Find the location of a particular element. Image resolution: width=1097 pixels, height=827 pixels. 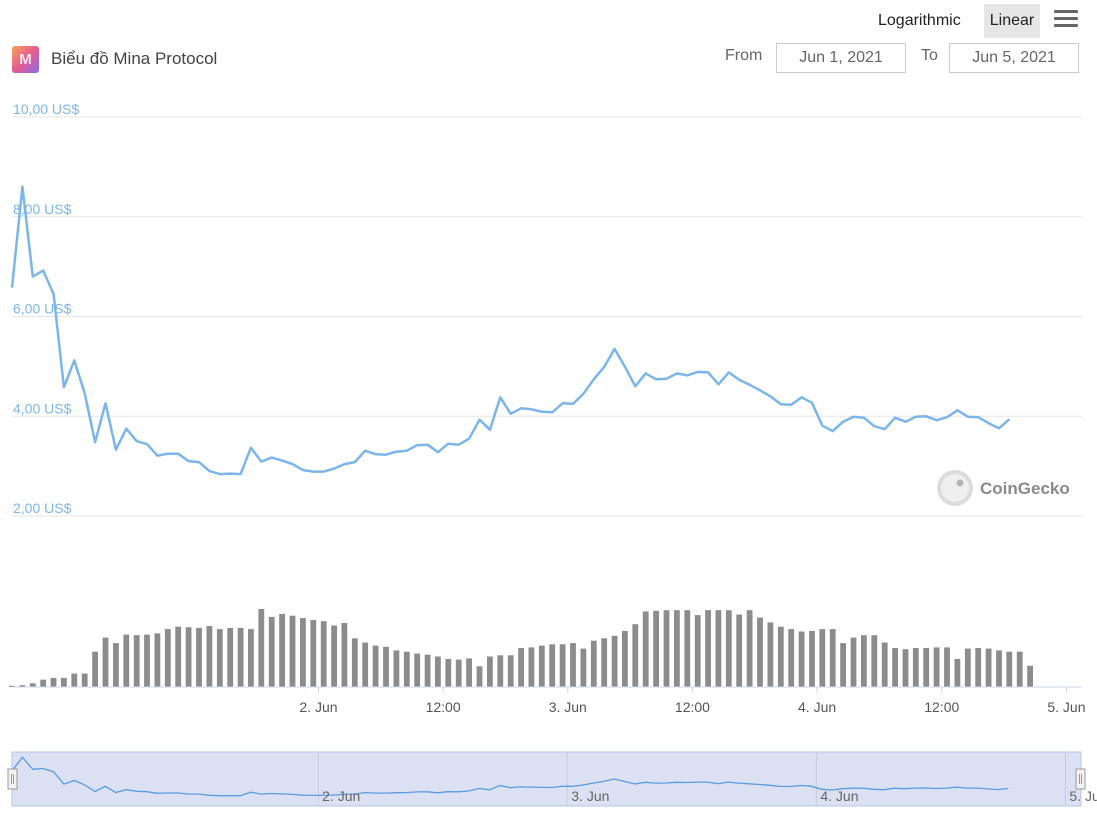

navigator-tick-label: 2. Jun is located at coordinates (341, 796).